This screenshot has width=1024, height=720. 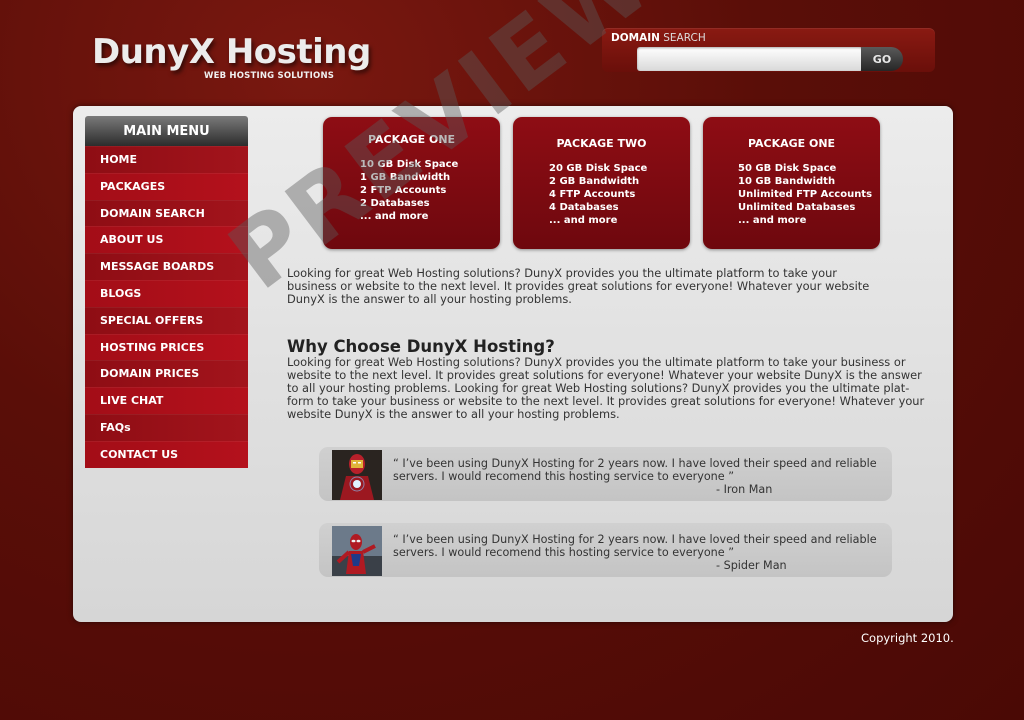 I want to click on package-feature: Unlimited FTP Accounts, so click(x=805, y=194).